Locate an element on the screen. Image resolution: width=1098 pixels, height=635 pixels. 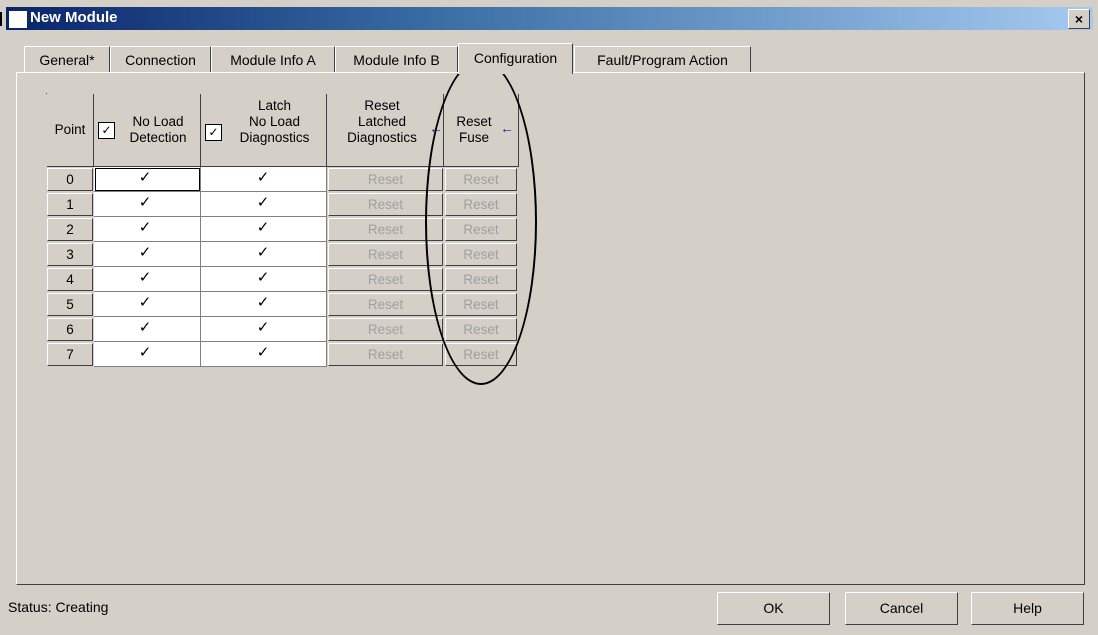
row-point-number: 5 is located at coordinates (70, 304).